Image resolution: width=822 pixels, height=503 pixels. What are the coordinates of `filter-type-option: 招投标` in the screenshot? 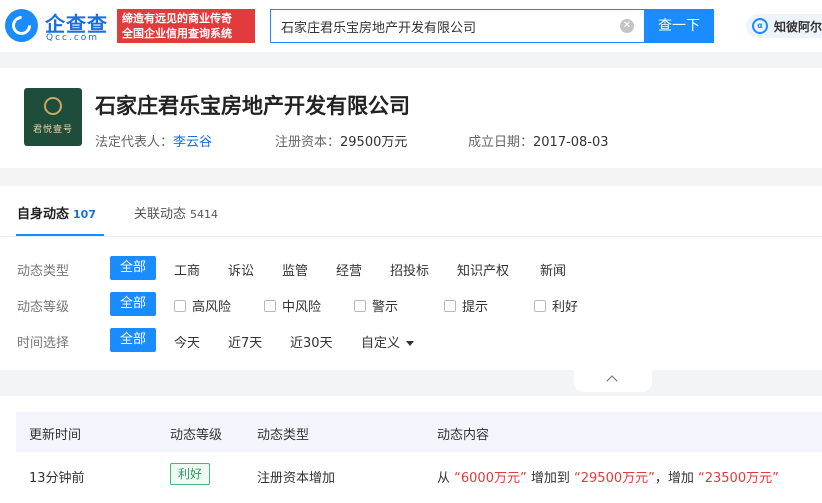 It's located at (409, 269).